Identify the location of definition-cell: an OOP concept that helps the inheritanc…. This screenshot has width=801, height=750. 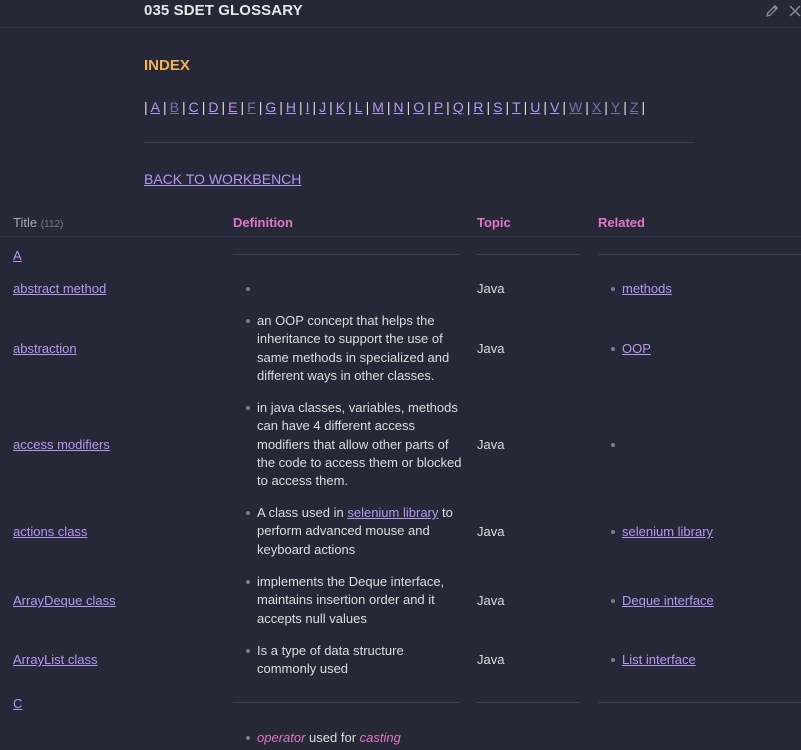
(359, 348).